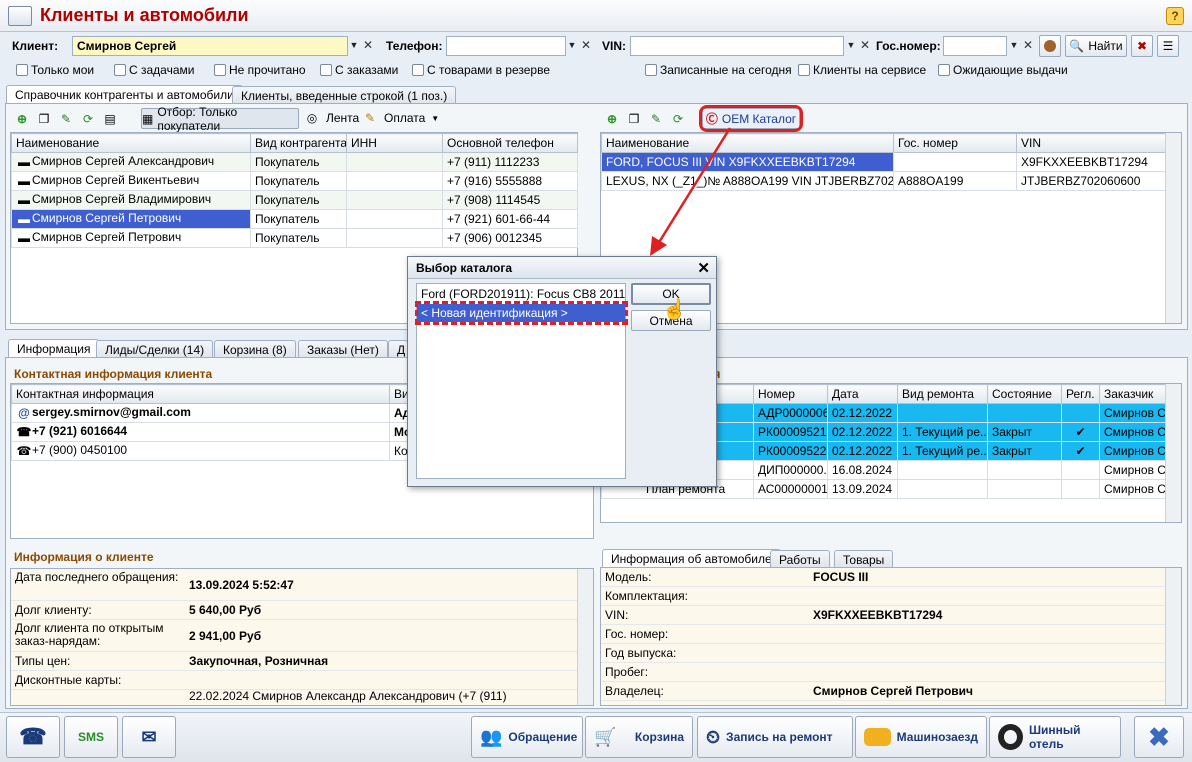 This screenshot has height=762, width=1192. I want to click on carcall-button: Машинозаезд, so click(921, 737).